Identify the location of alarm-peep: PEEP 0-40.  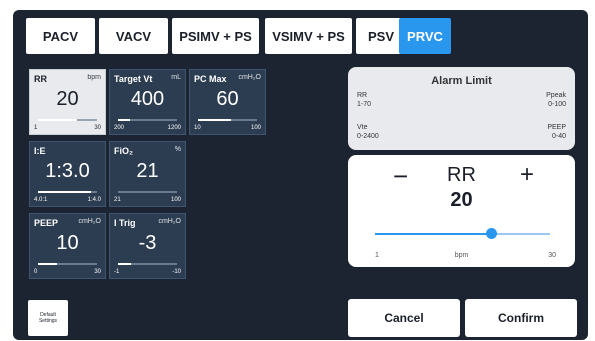
(556, 132).